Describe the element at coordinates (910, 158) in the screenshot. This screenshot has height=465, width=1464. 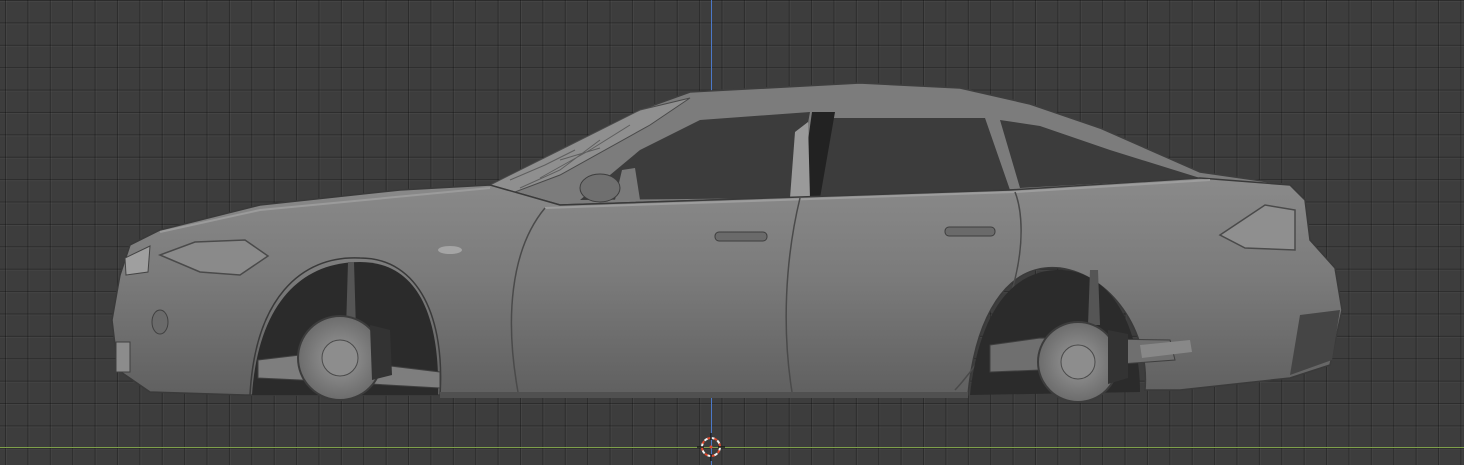
I see `rear-window-opening` at that location.